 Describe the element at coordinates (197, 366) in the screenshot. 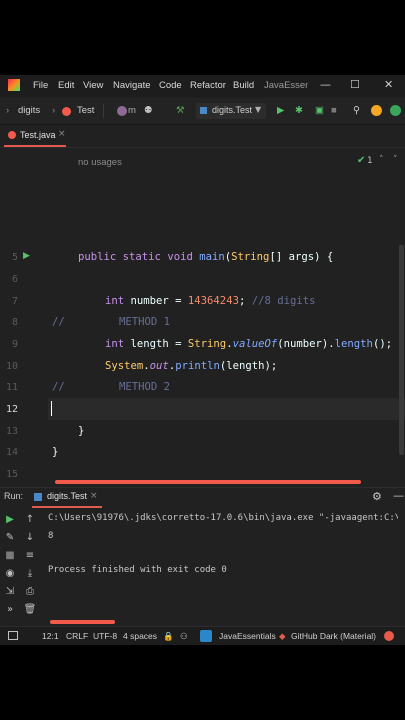

I see `token: println` at that location.